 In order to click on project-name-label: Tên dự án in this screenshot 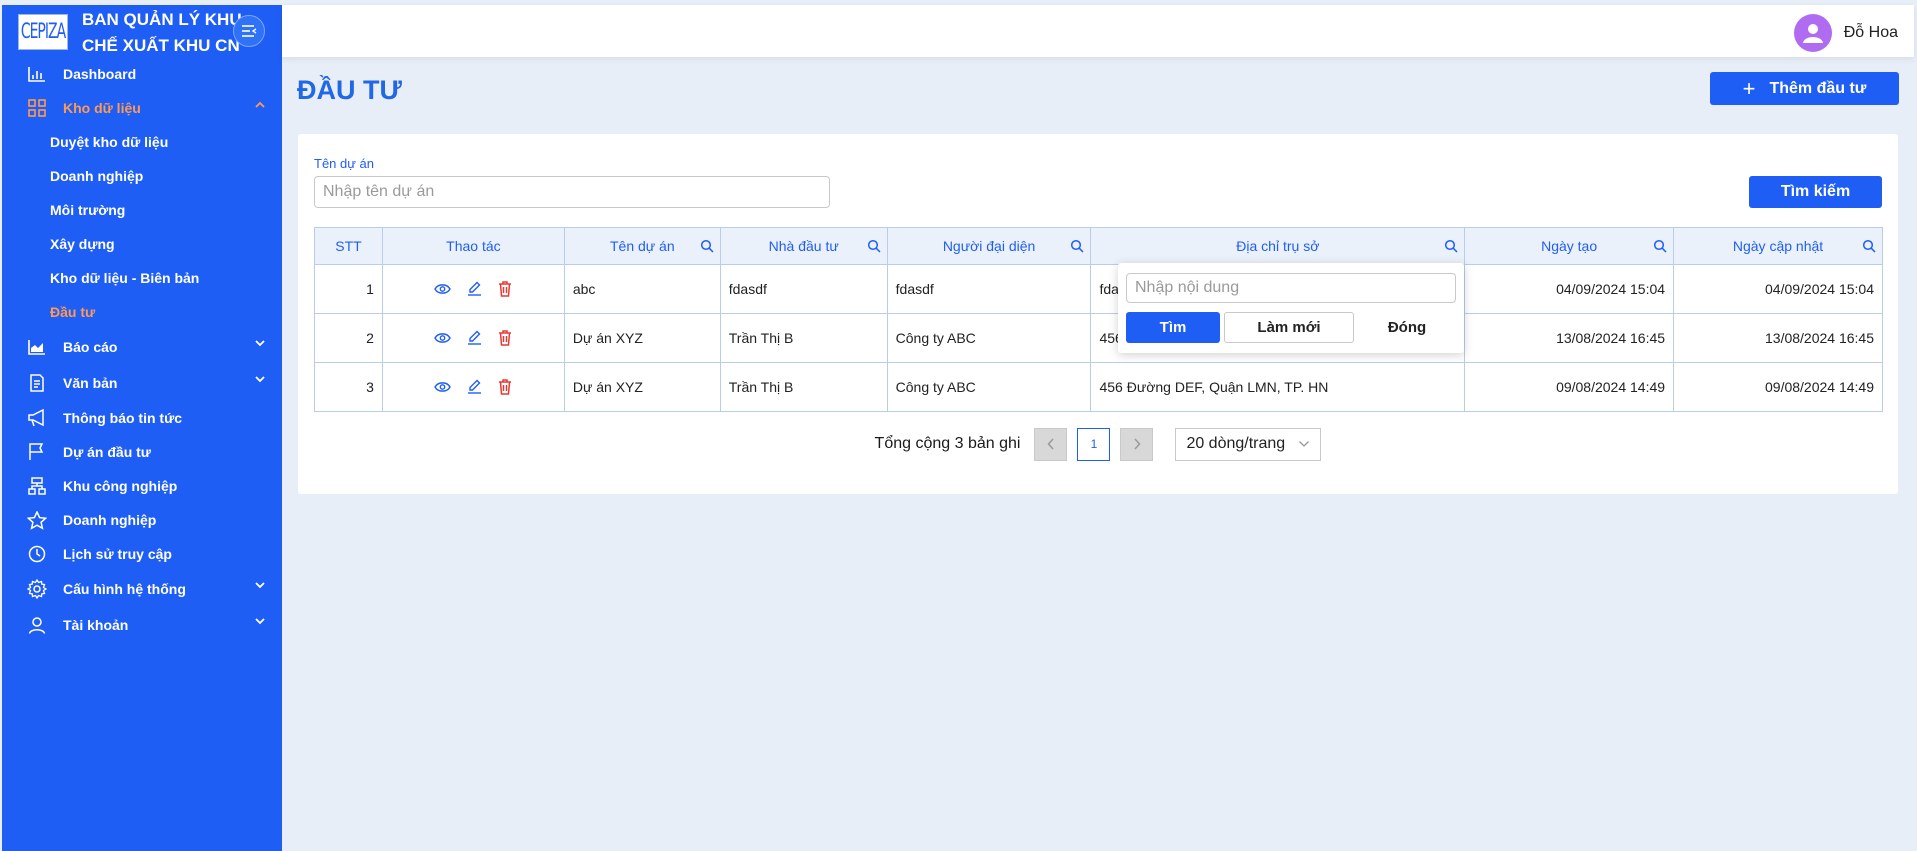, I will do `click(344, 163)`.